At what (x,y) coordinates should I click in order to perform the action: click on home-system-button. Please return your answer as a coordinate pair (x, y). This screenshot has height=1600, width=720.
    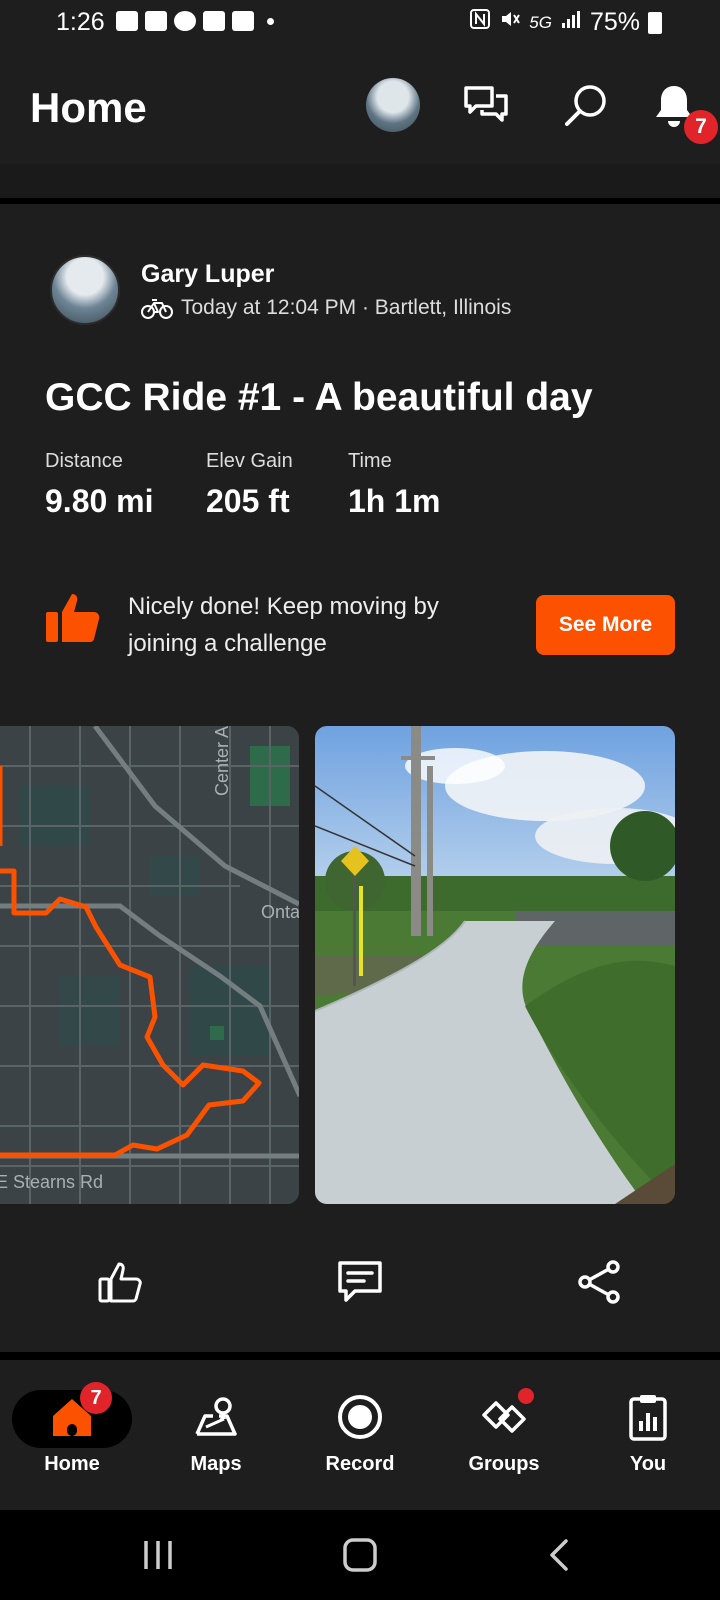
    Looking at the image, I should click on (360, 1555).